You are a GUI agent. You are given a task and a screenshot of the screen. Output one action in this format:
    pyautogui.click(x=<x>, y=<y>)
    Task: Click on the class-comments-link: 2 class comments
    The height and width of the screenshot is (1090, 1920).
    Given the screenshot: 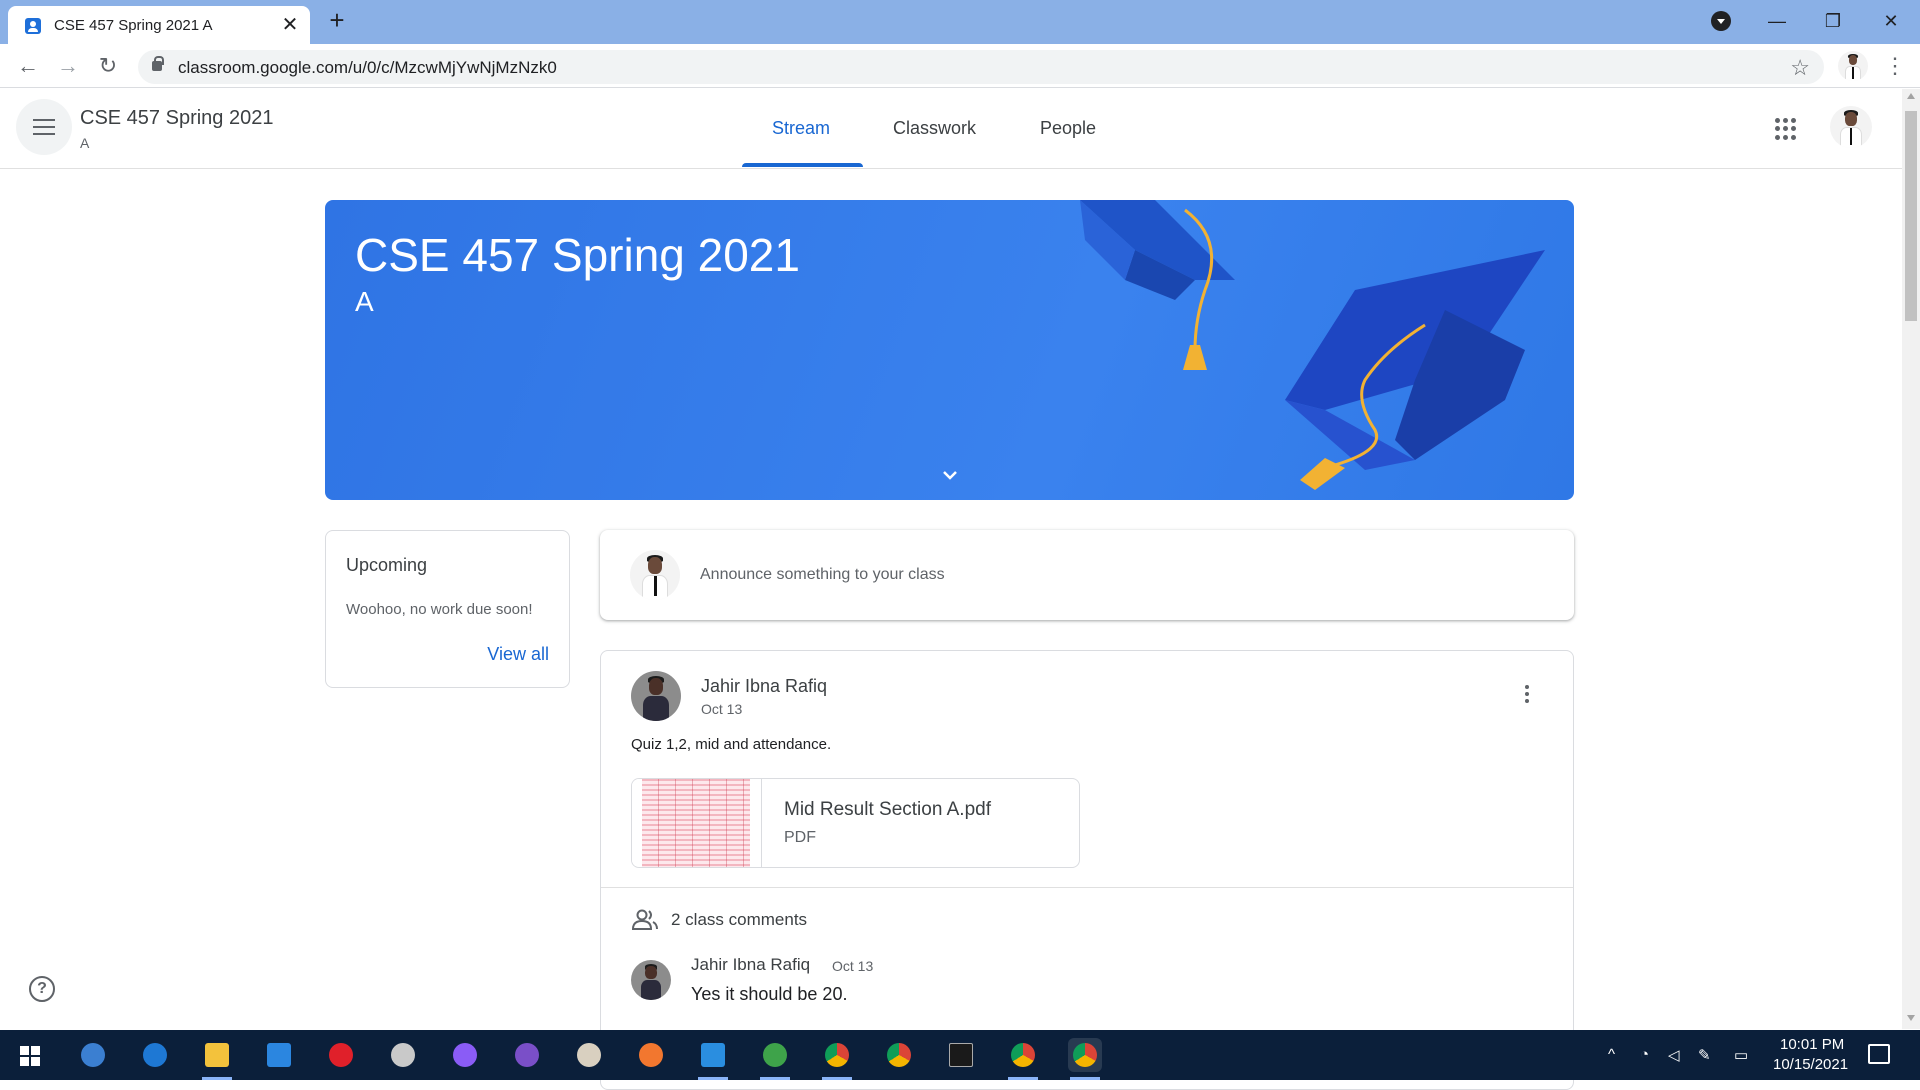 What is the action you would take?
    pyautogui.click(x=739, y=920)
    